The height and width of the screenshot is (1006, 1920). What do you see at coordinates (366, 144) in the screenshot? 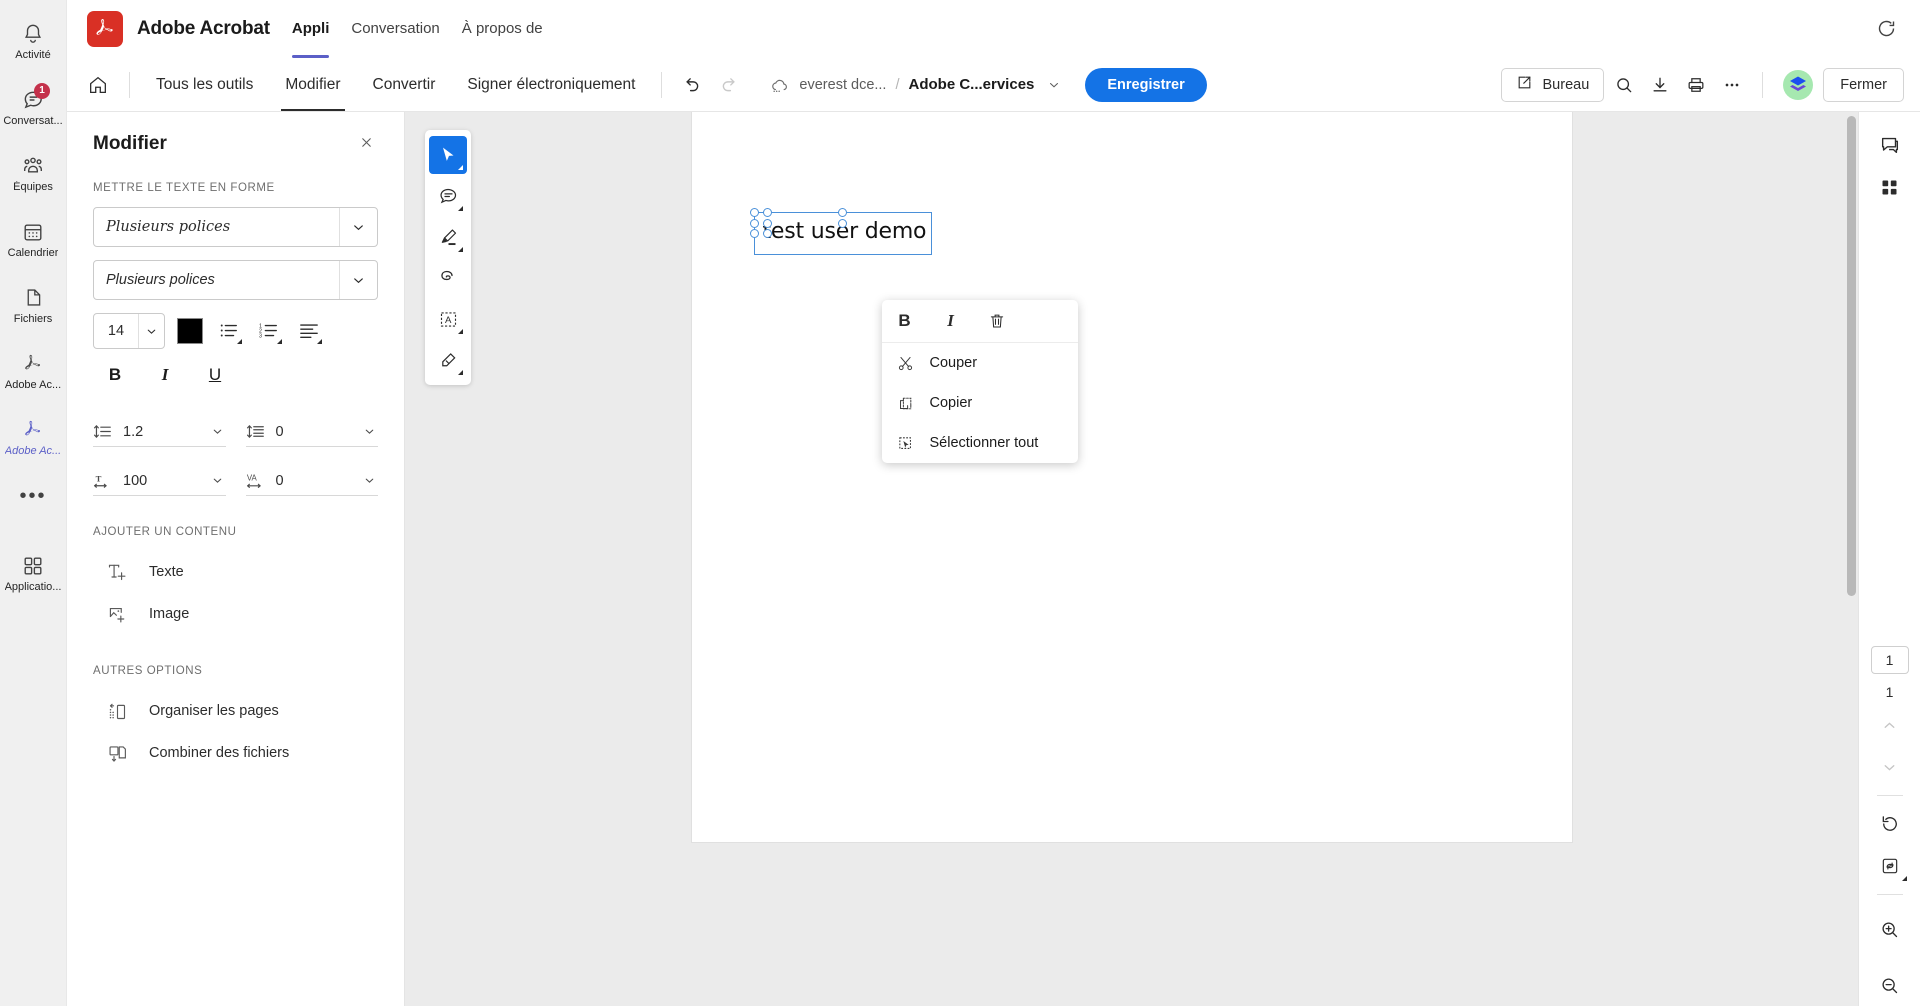
I see `close-icon` at bounding box center [366, 144].